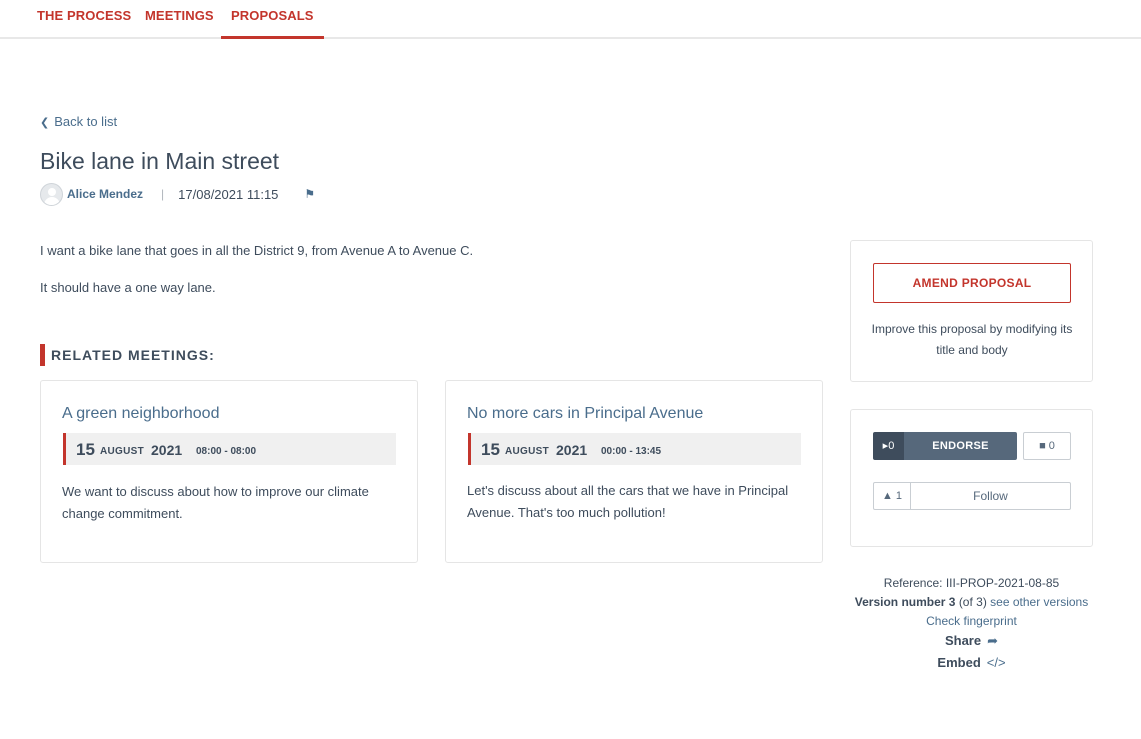 The height and width of the screenshot is (739, 1141). Describe the element at coordinates (972, 283) in the screenshot. I see `amend-proposal-button: AMEND PROPOSAL` at that location.